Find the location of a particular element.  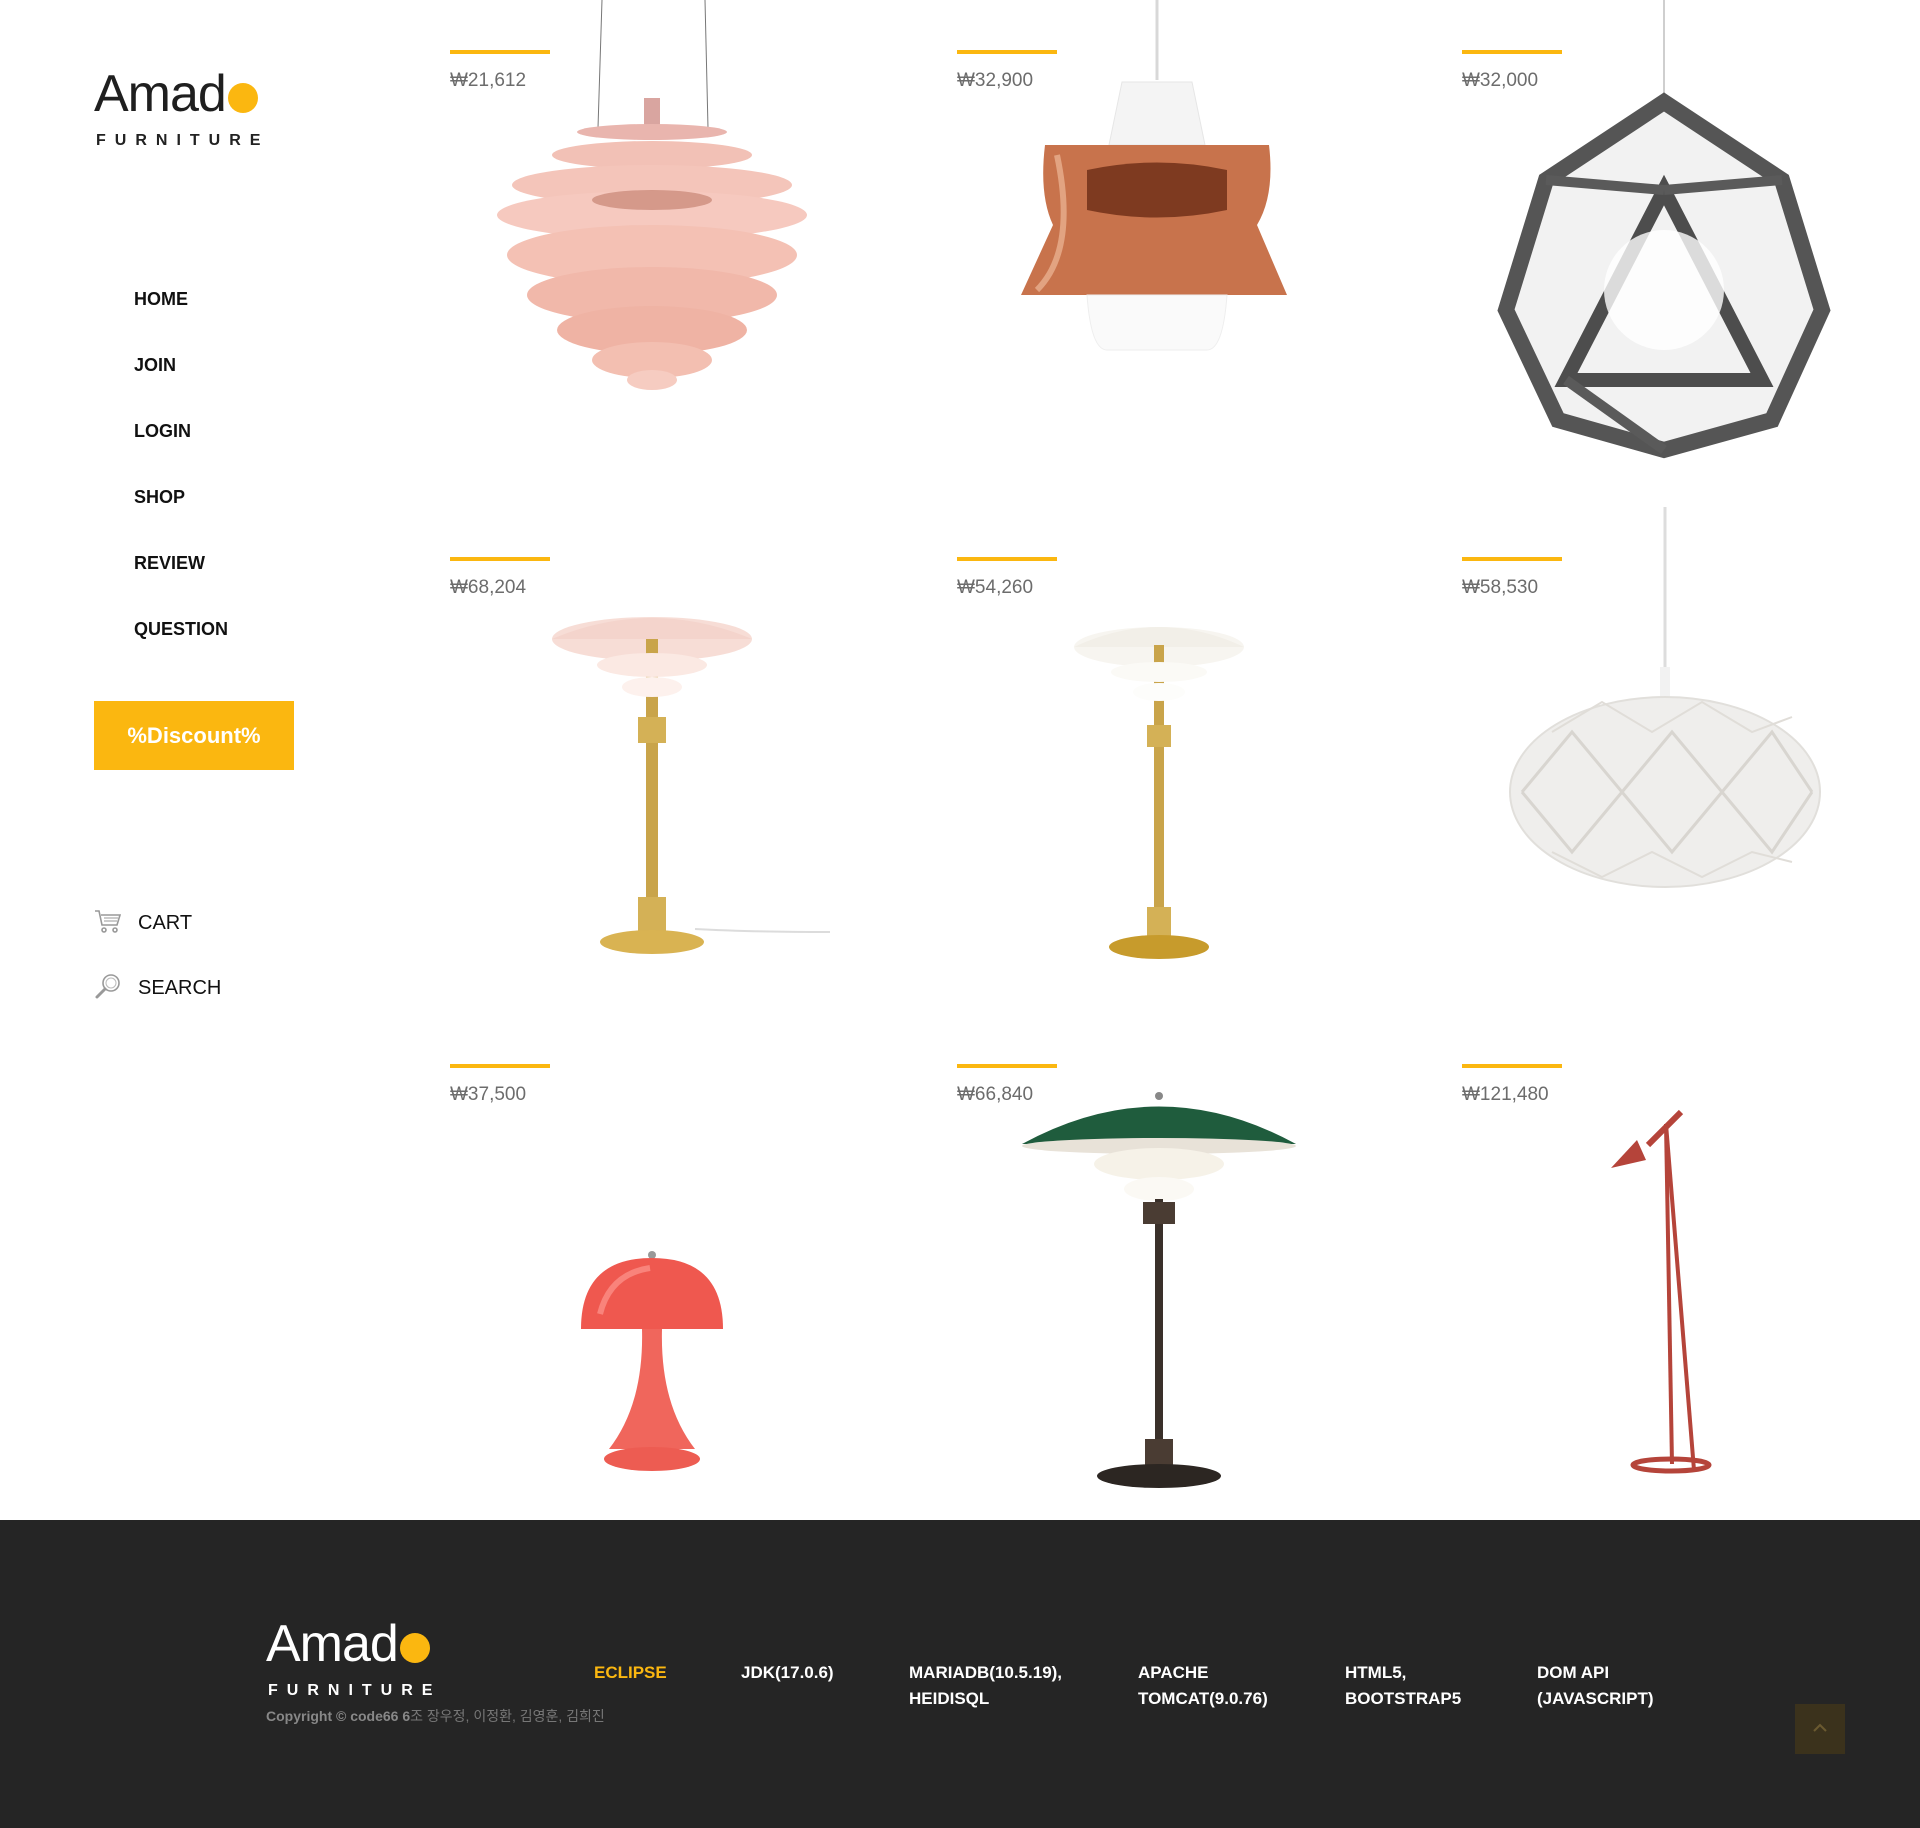

search-link: SEARCH is located at coordinates (157, 988).